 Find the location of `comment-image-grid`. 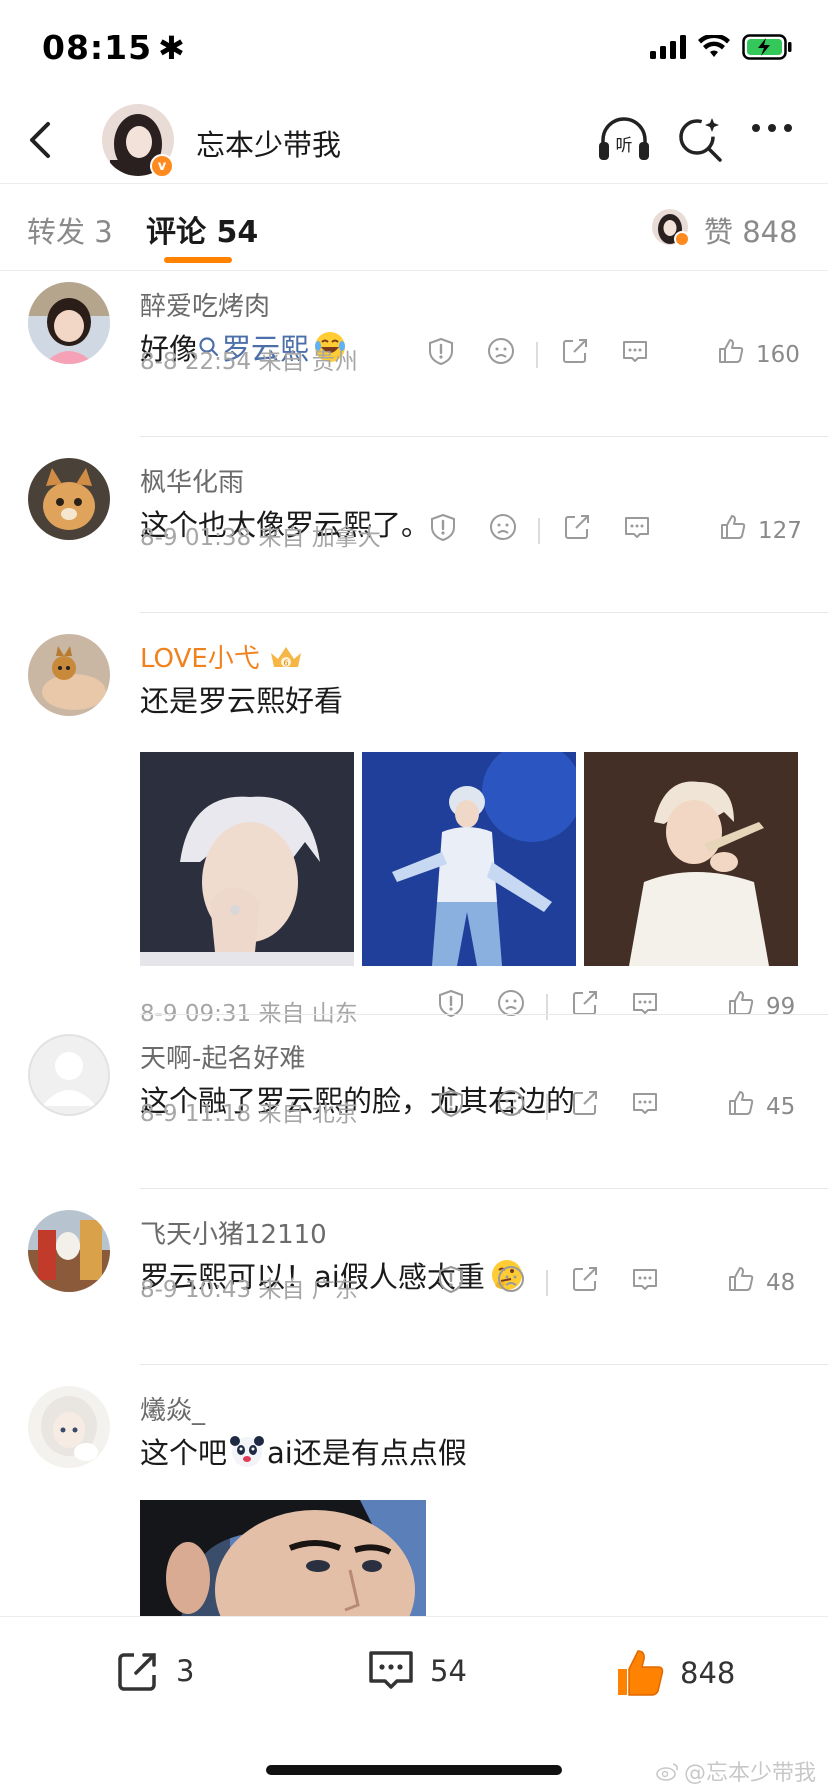

comment-image-grid is located at coordinates (469, 859).